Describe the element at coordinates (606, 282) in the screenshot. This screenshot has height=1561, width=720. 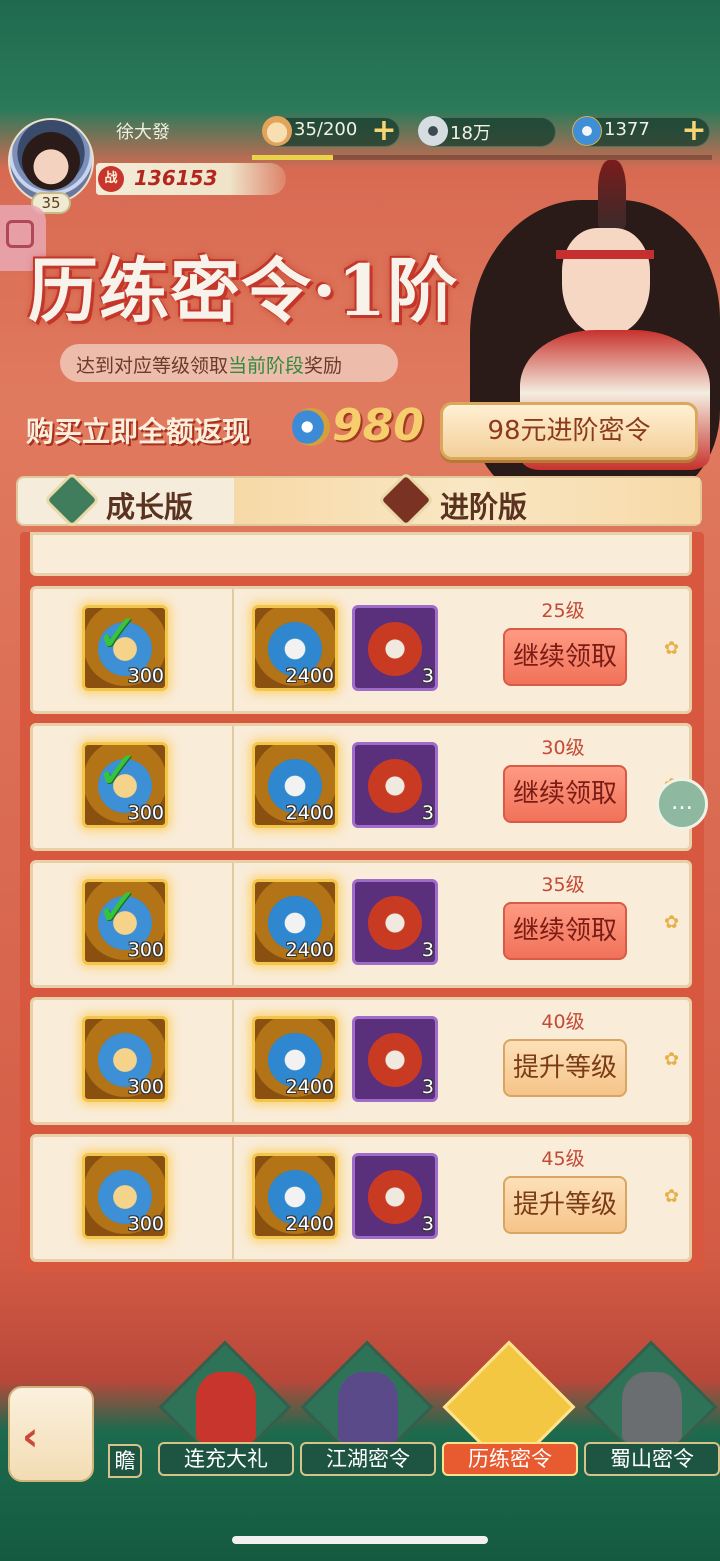
I see `character-face` at that location.